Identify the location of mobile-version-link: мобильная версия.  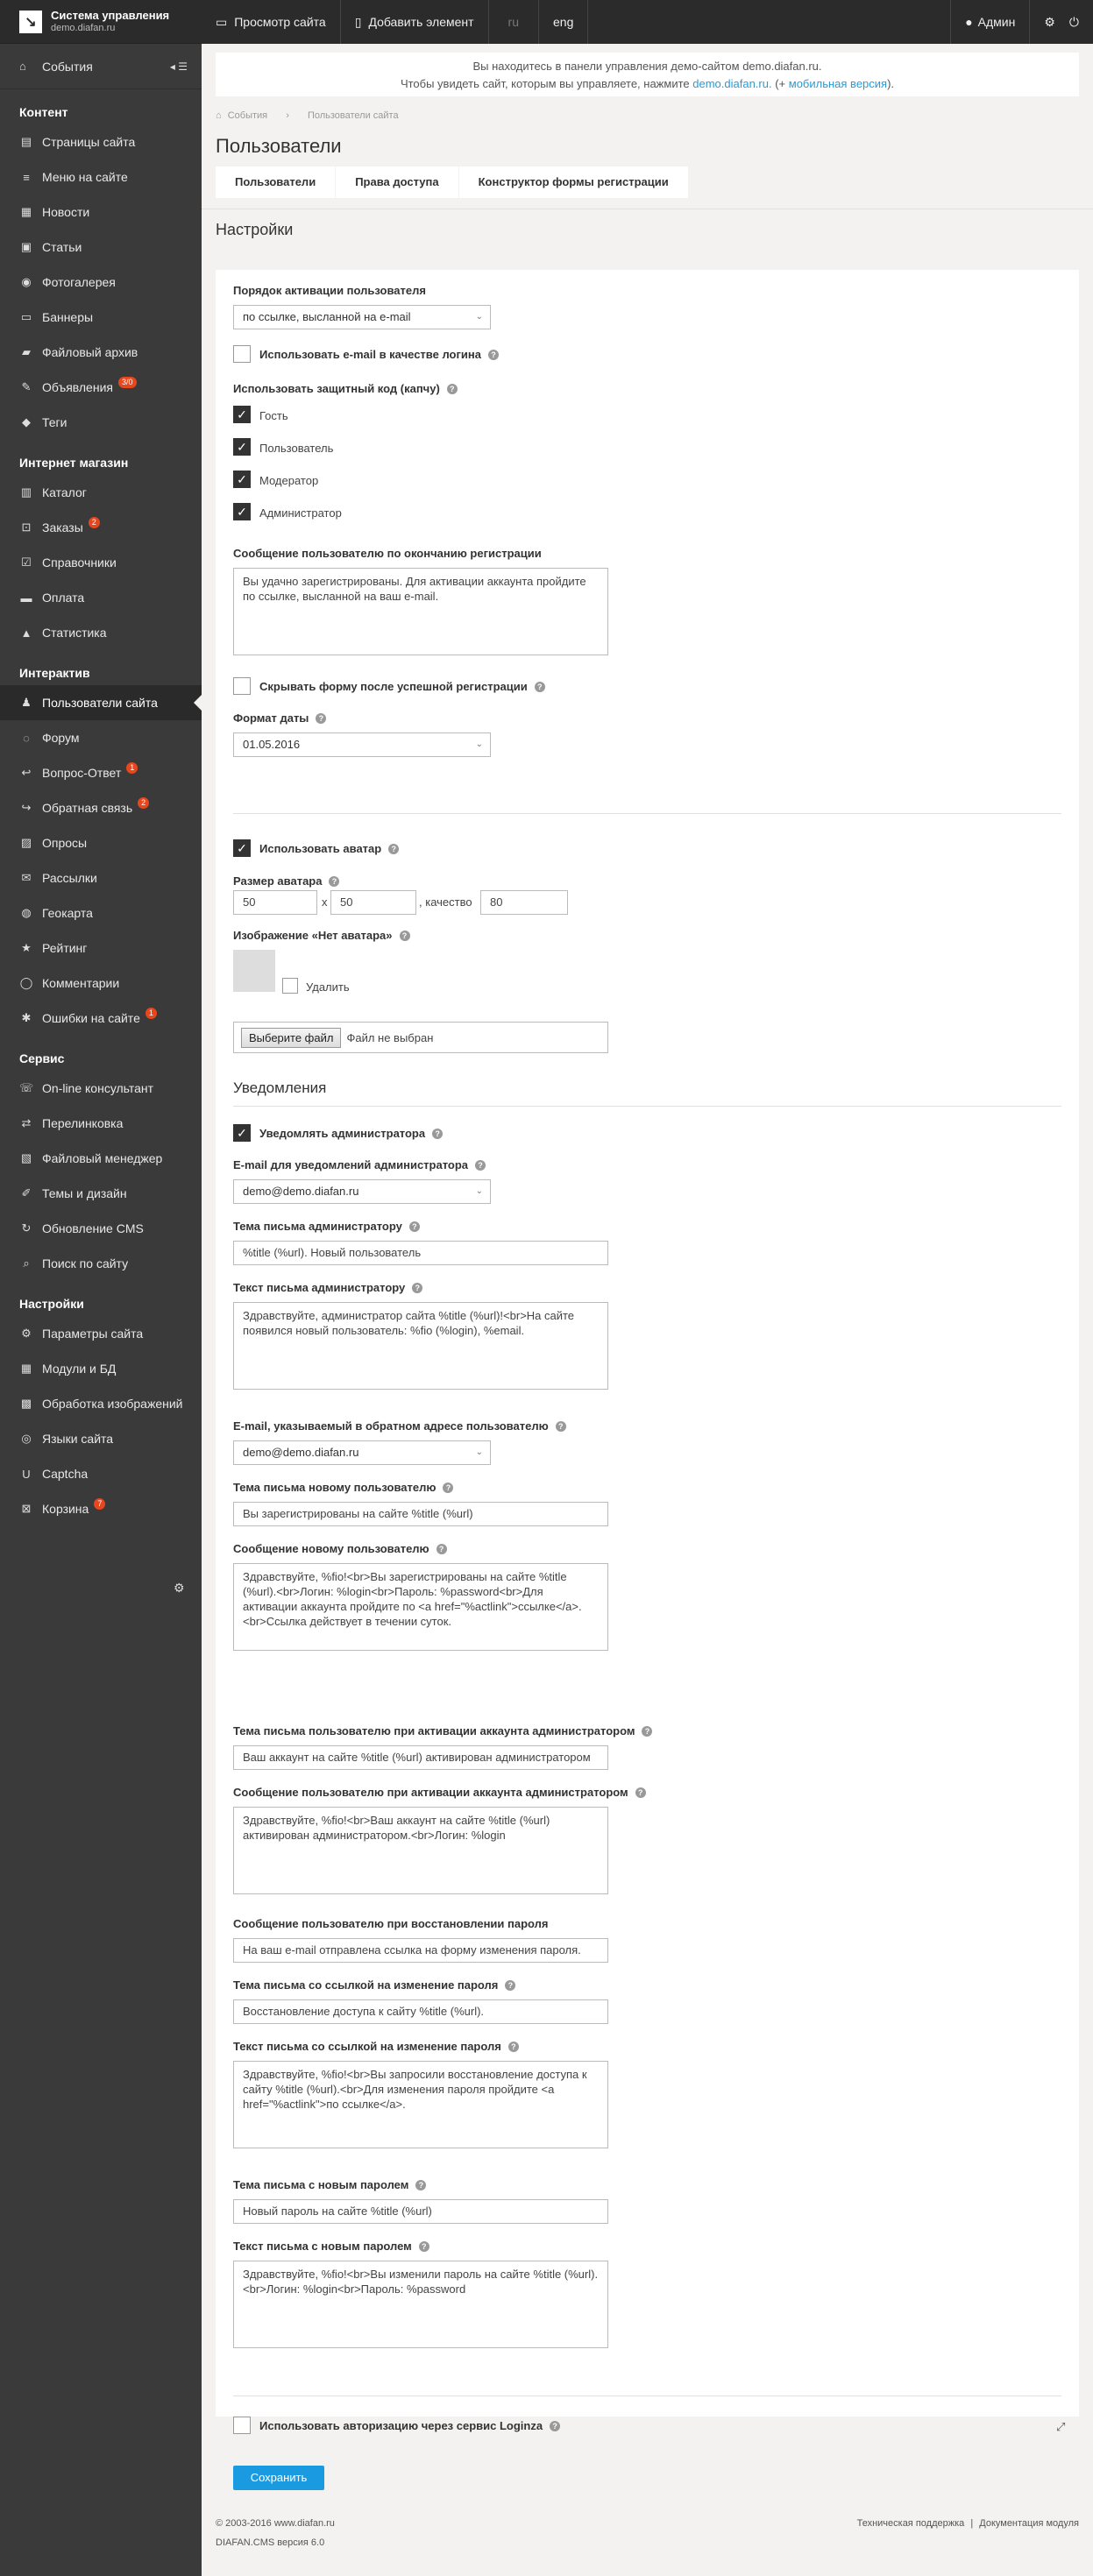
(838, 83).